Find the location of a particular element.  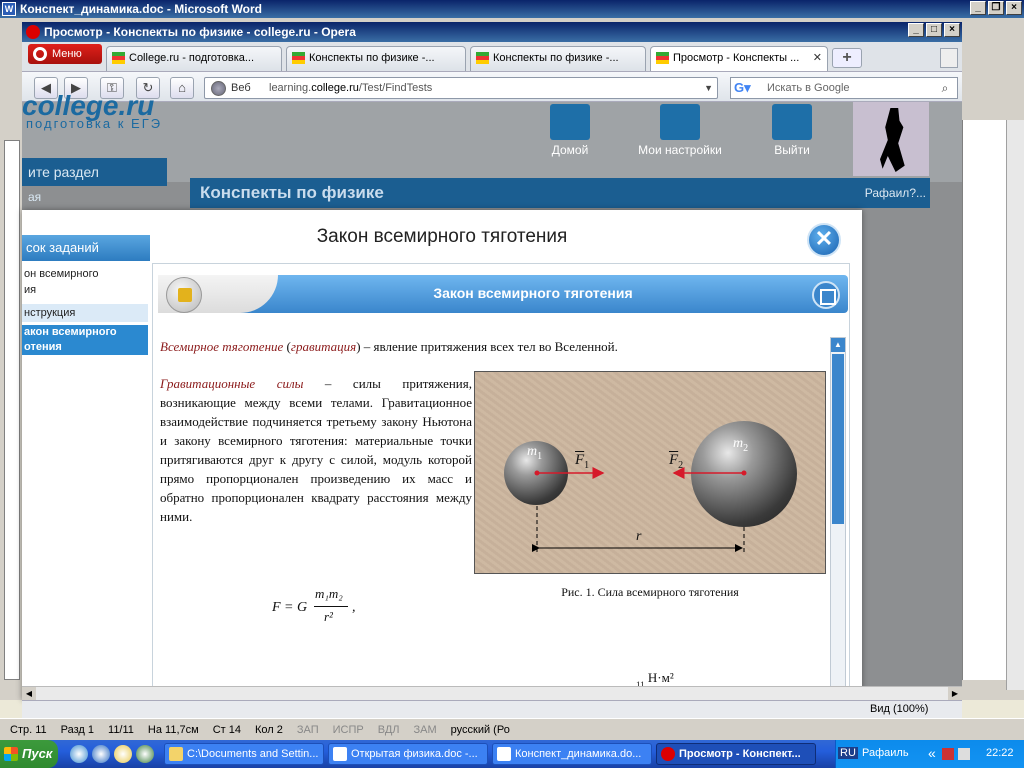

opera-menu-button: Меню is located at coordinates (65, 54).